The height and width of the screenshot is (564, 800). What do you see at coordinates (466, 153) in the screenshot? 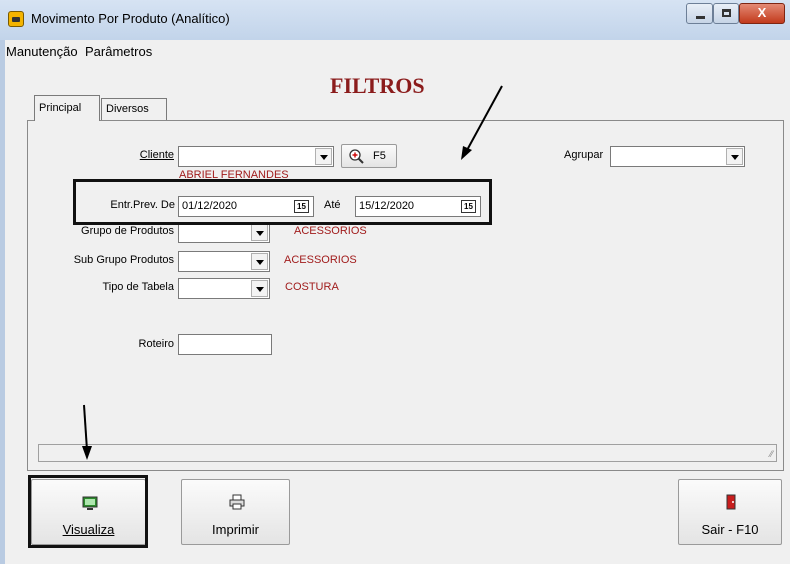
I see `arrow-date-range-head` at bounding box center [466, 153].